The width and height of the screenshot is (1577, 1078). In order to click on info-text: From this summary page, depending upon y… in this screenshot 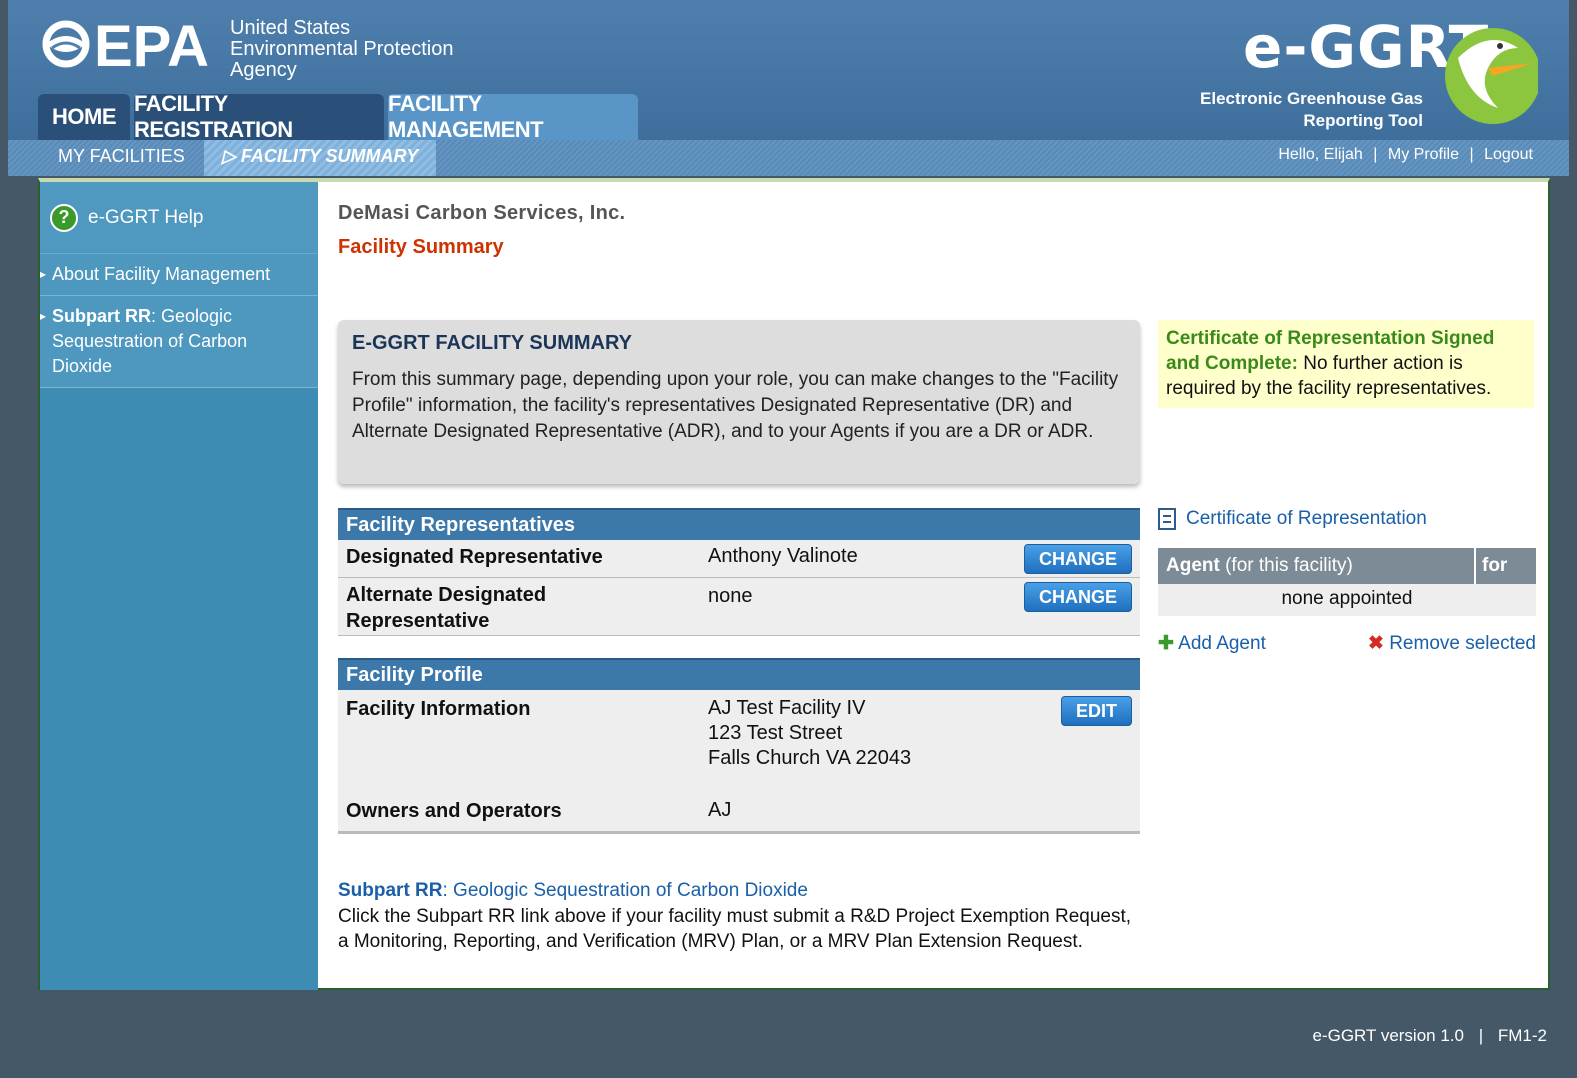, I will do `click(735, 405)`.